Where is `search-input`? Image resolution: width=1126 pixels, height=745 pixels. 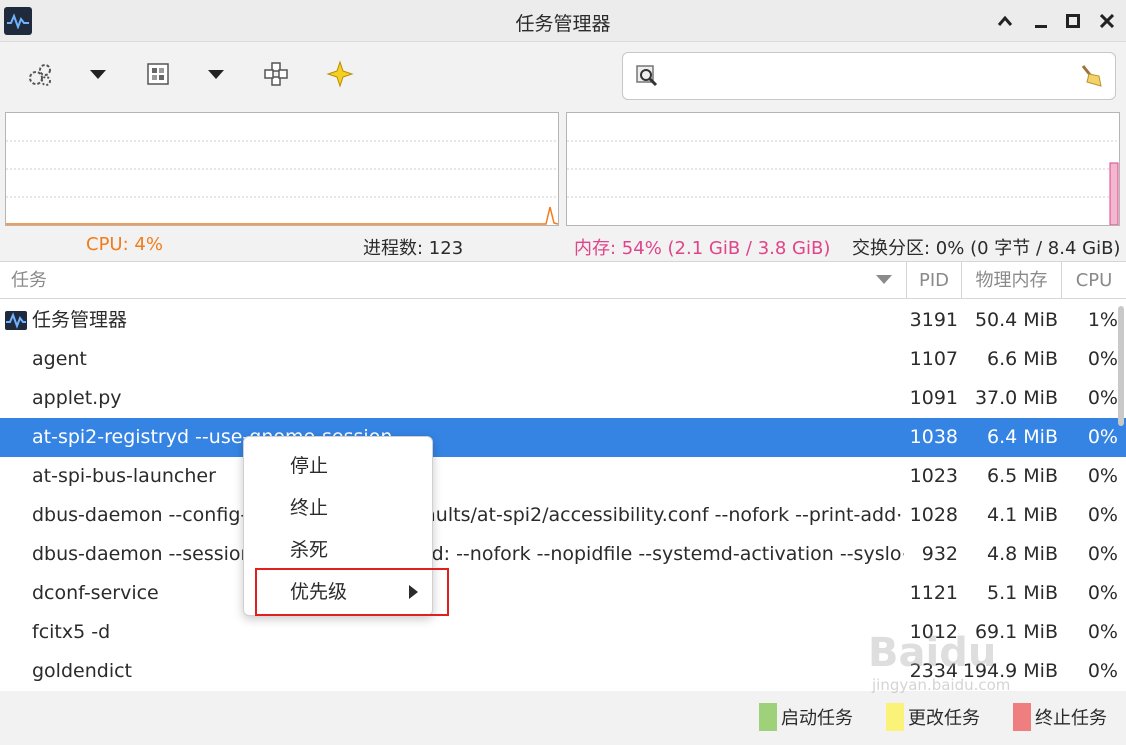
search-input is located at coordinates (867, 76).